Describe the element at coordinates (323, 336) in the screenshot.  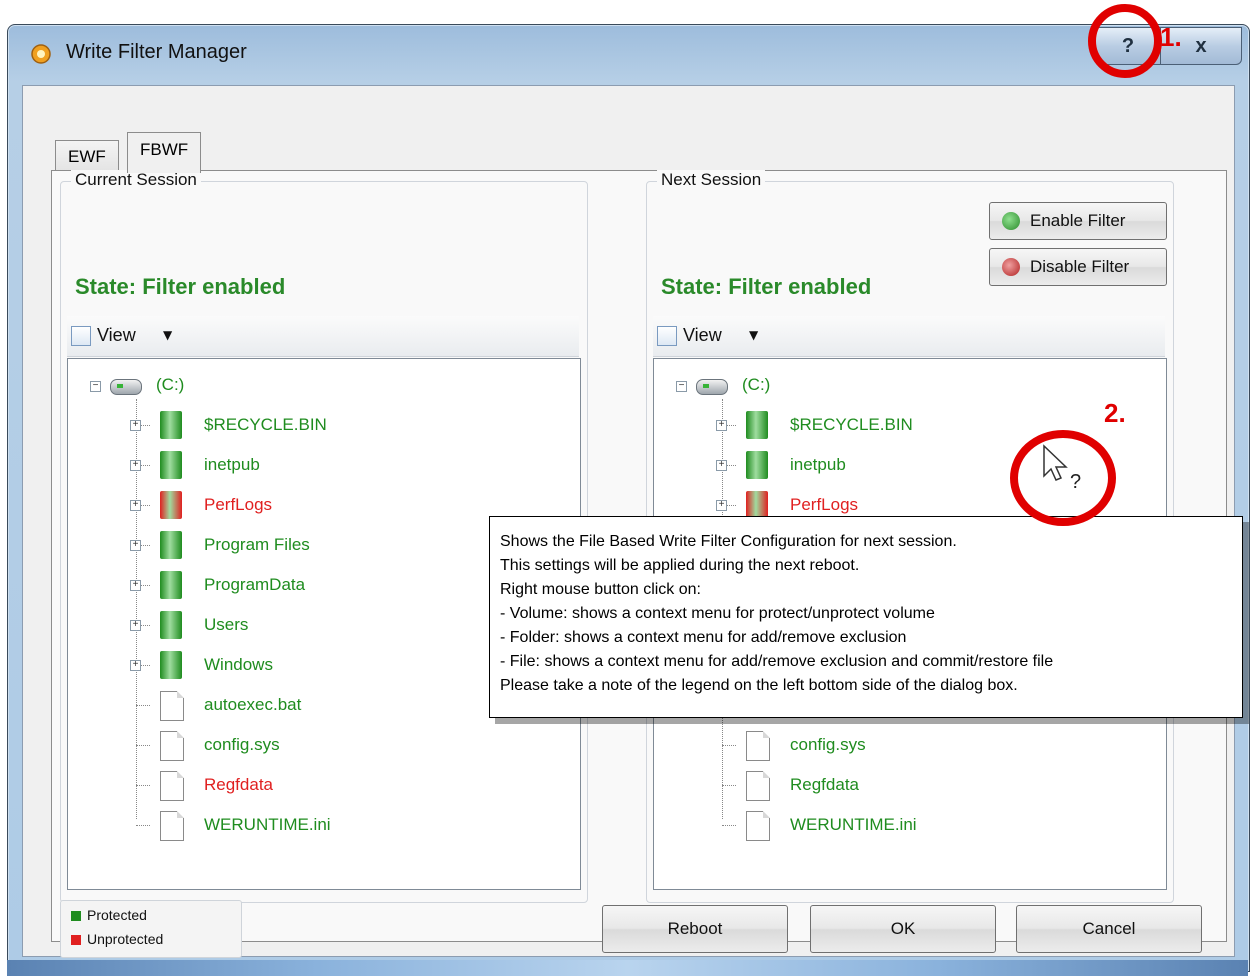
I see `current-view-toolbar: View ▼` at that location.